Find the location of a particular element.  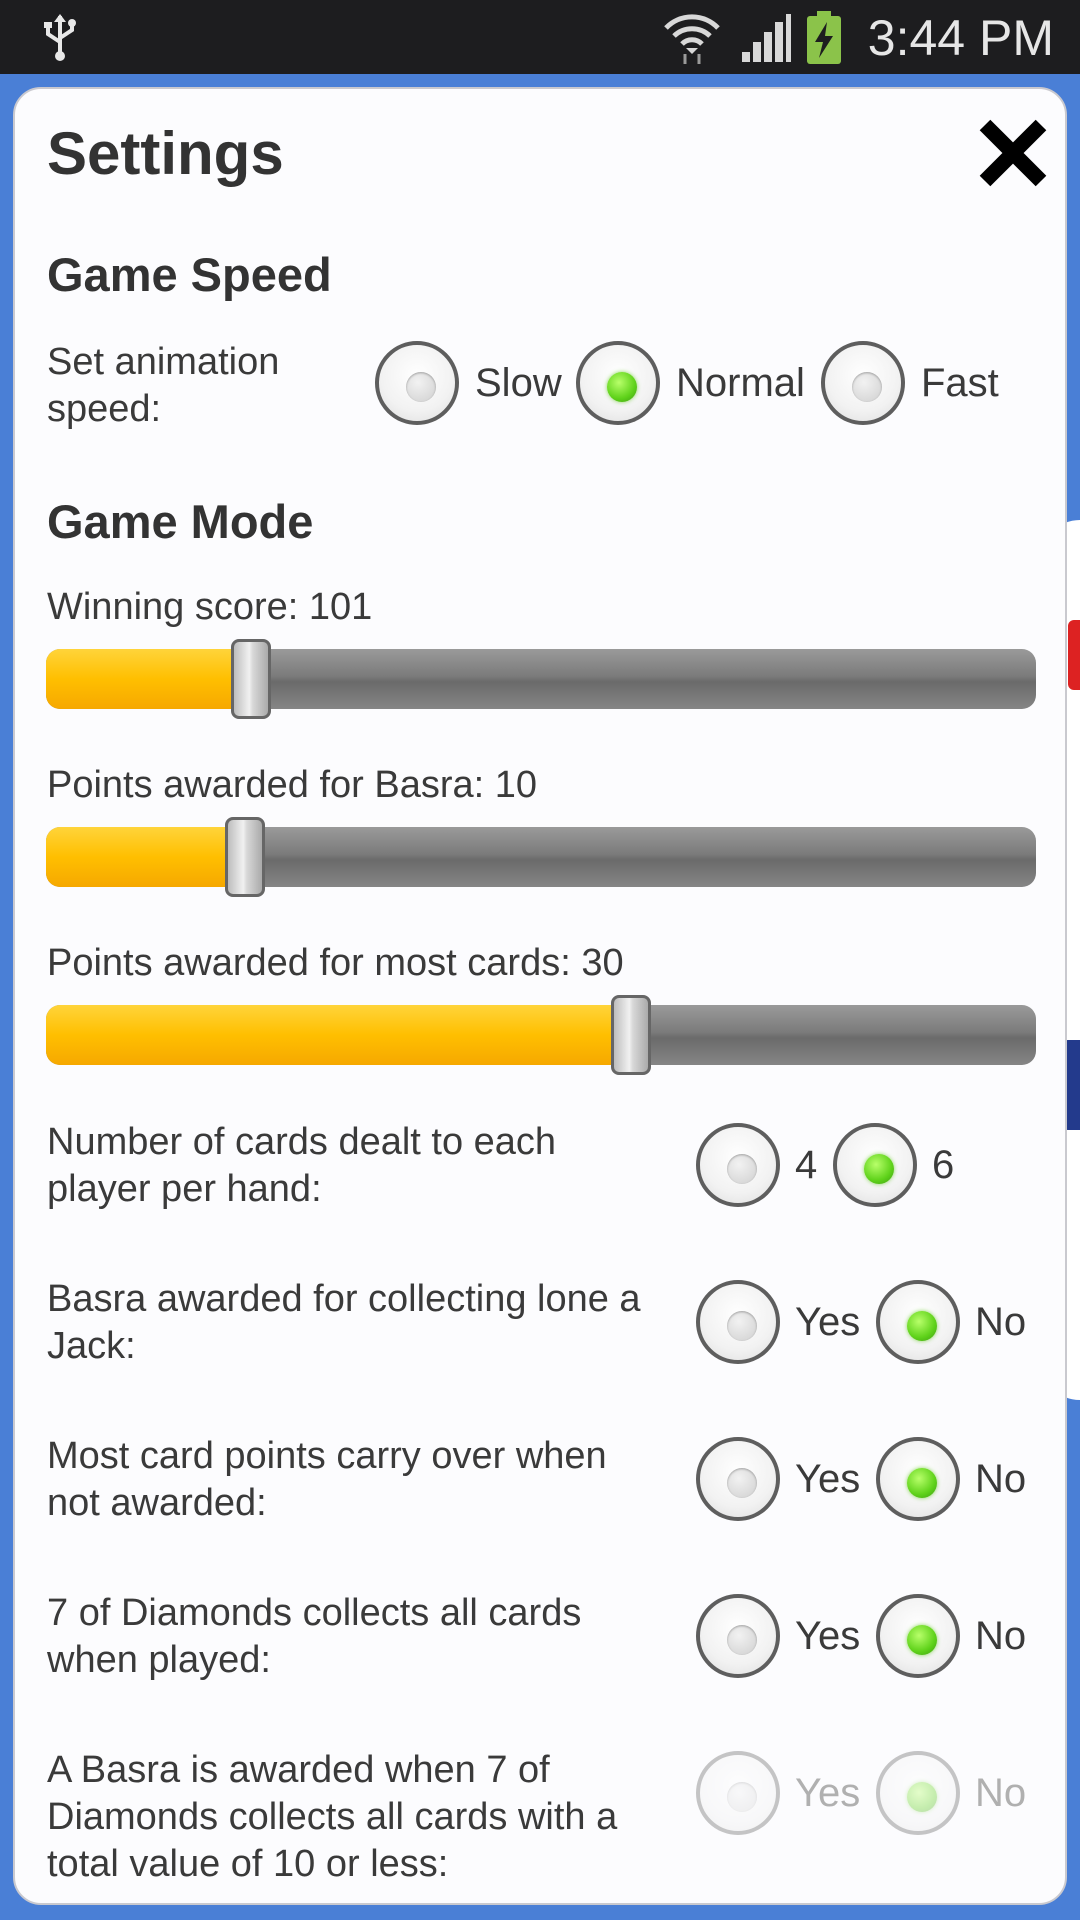

radio-label-normal: Normal is located at coordinates (740, 383).